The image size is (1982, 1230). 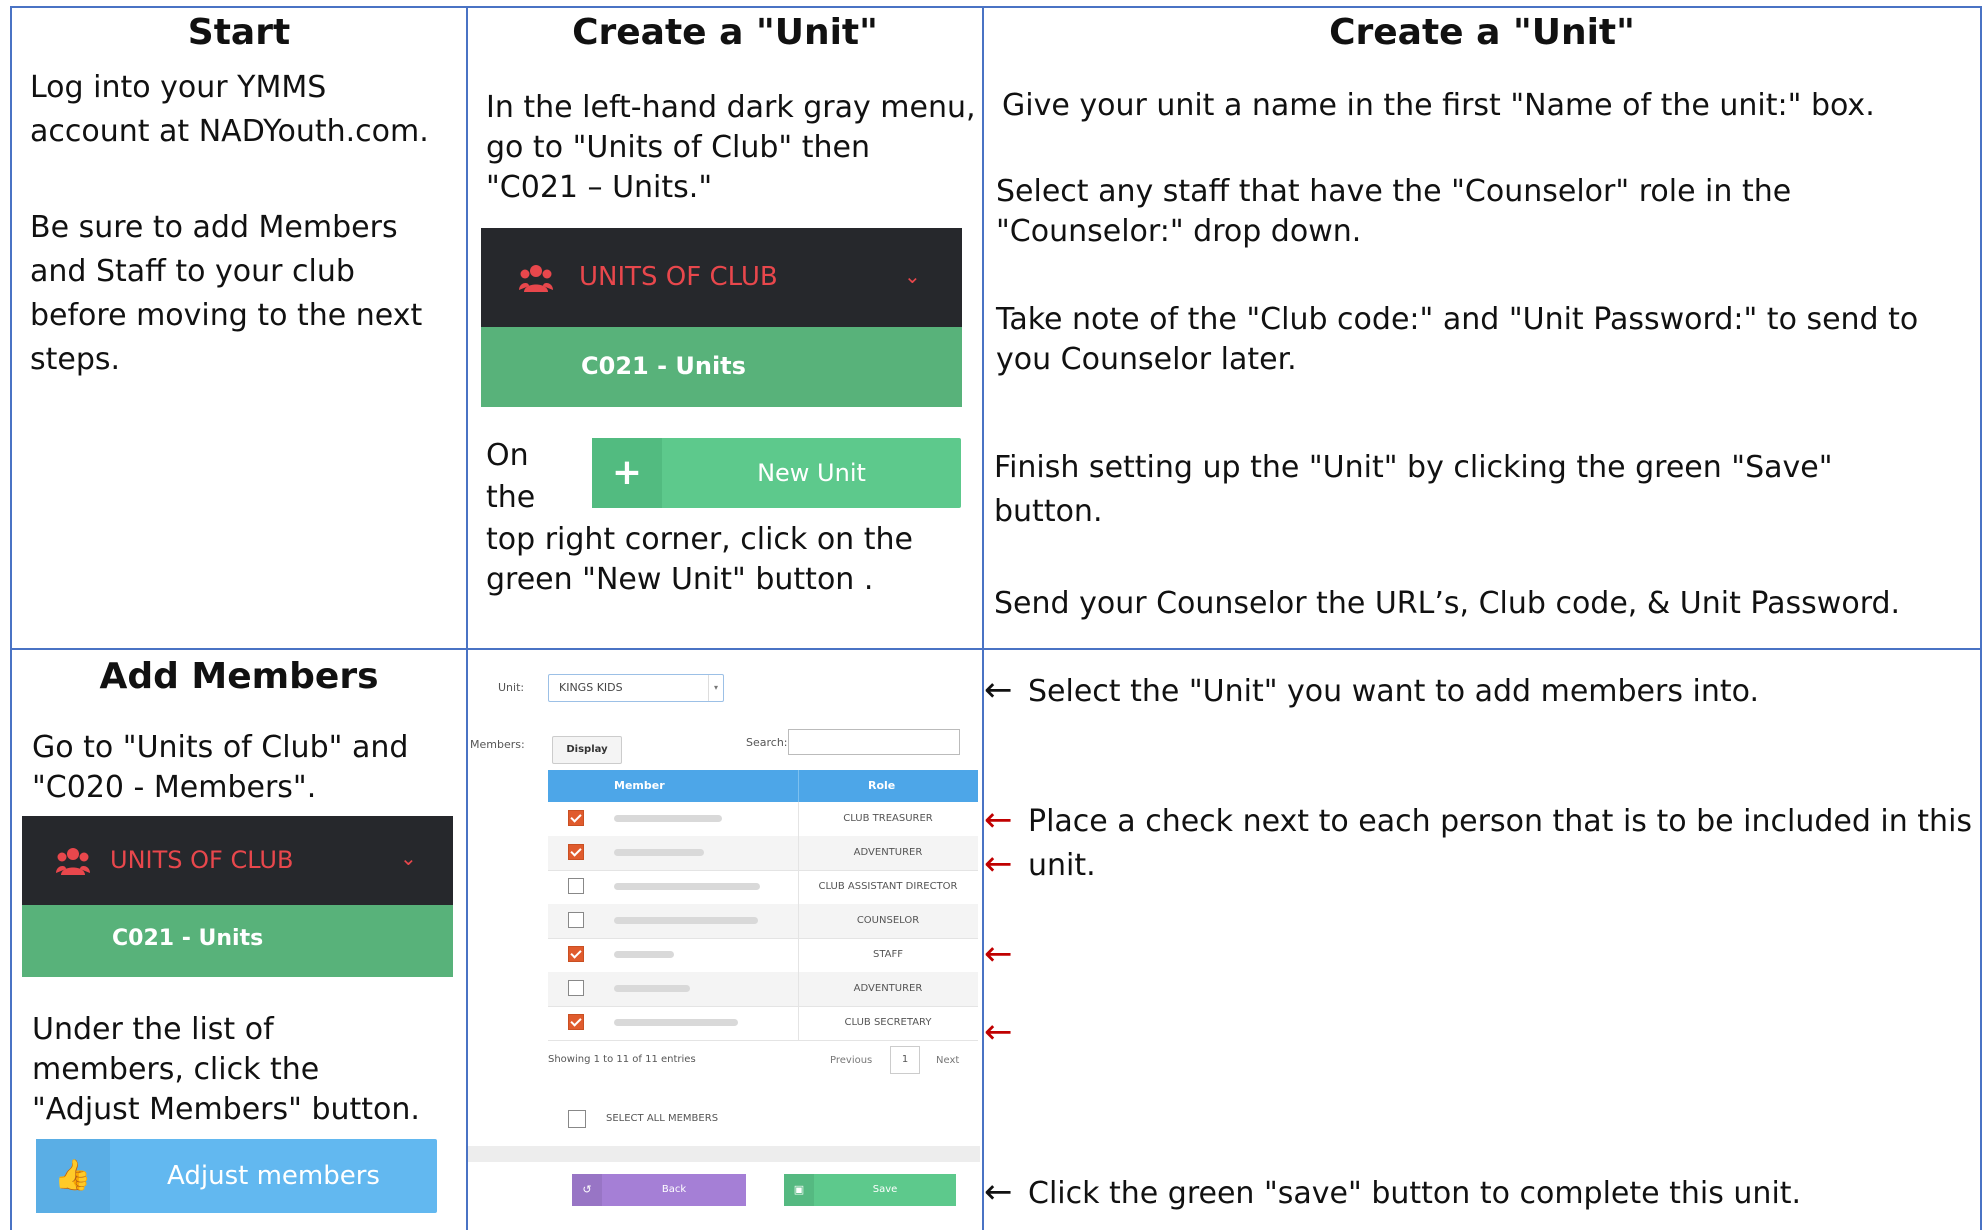 I want to click on table-row: CLUB SECRETARY, so click(x=763, y=1023).